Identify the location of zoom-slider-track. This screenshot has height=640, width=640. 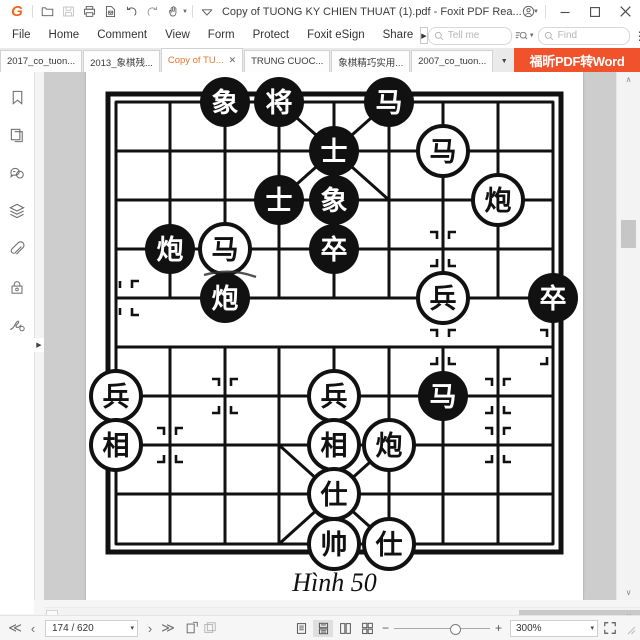
(442, 628).